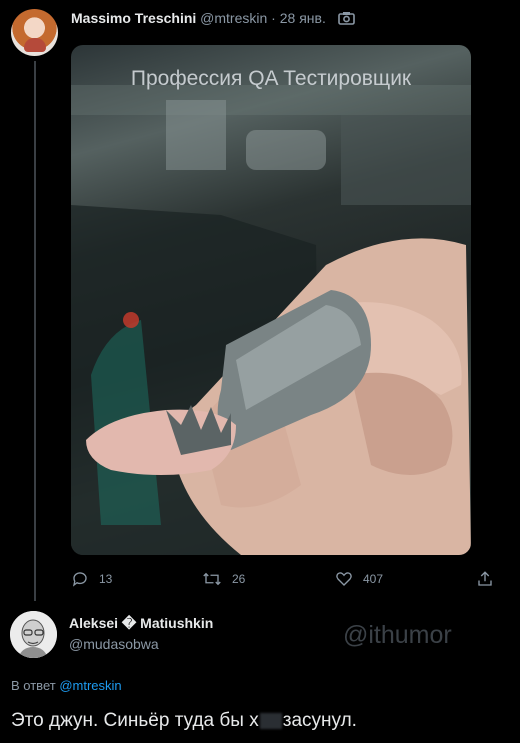 The height and width of the screenshot is (743, 520). What do you see at coordinates (114, 644) in the screenshot?
I see `reply-author-handle: @mudasobwa` at bounding box center [114, 644].